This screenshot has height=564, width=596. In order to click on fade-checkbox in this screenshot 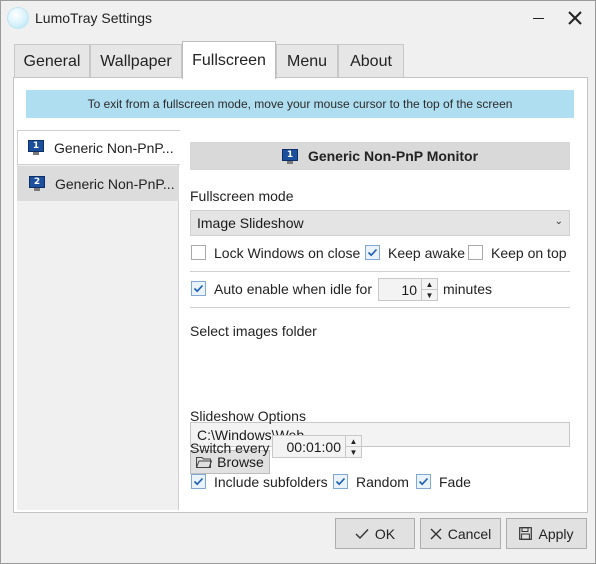, I will do `click(423, 481)`.